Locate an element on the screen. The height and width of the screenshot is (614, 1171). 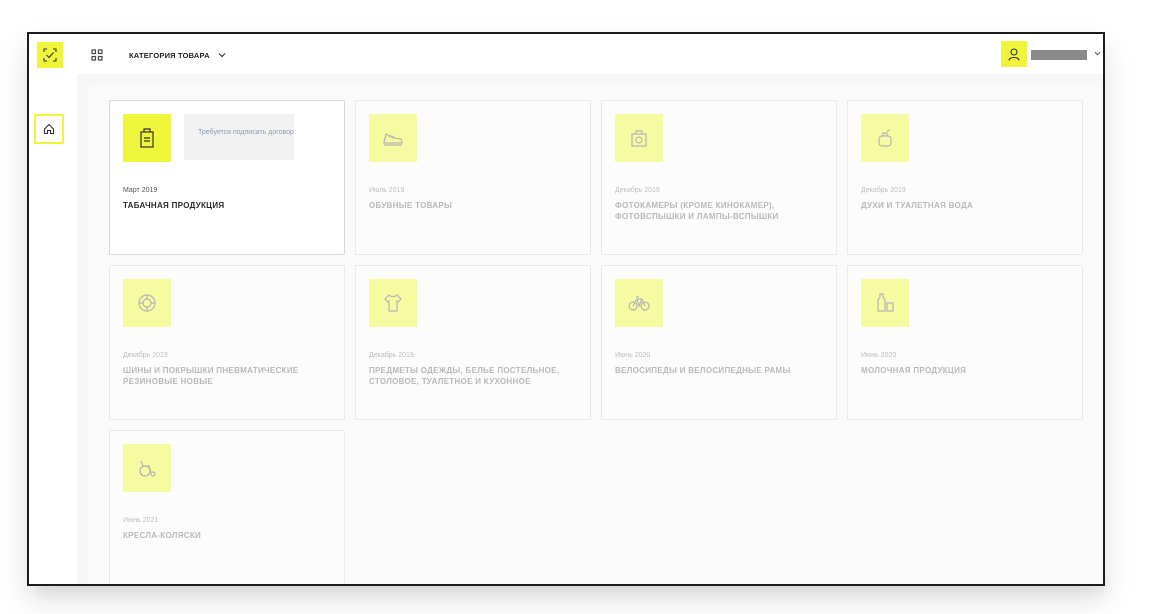
wheelchair-icon is located at coordinates (147, 468).